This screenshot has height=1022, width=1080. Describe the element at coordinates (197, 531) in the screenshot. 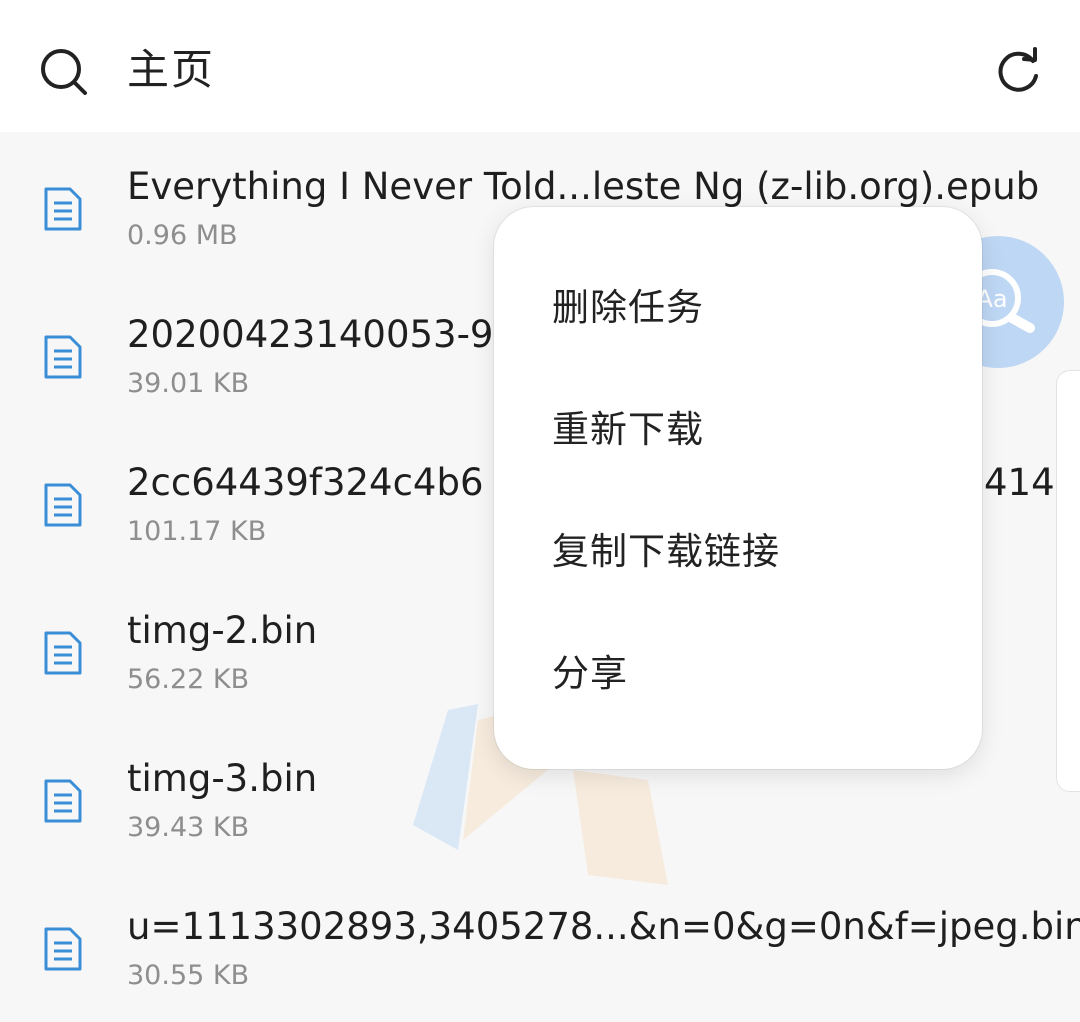

I see `file-size: 101.17 KB` at that location.